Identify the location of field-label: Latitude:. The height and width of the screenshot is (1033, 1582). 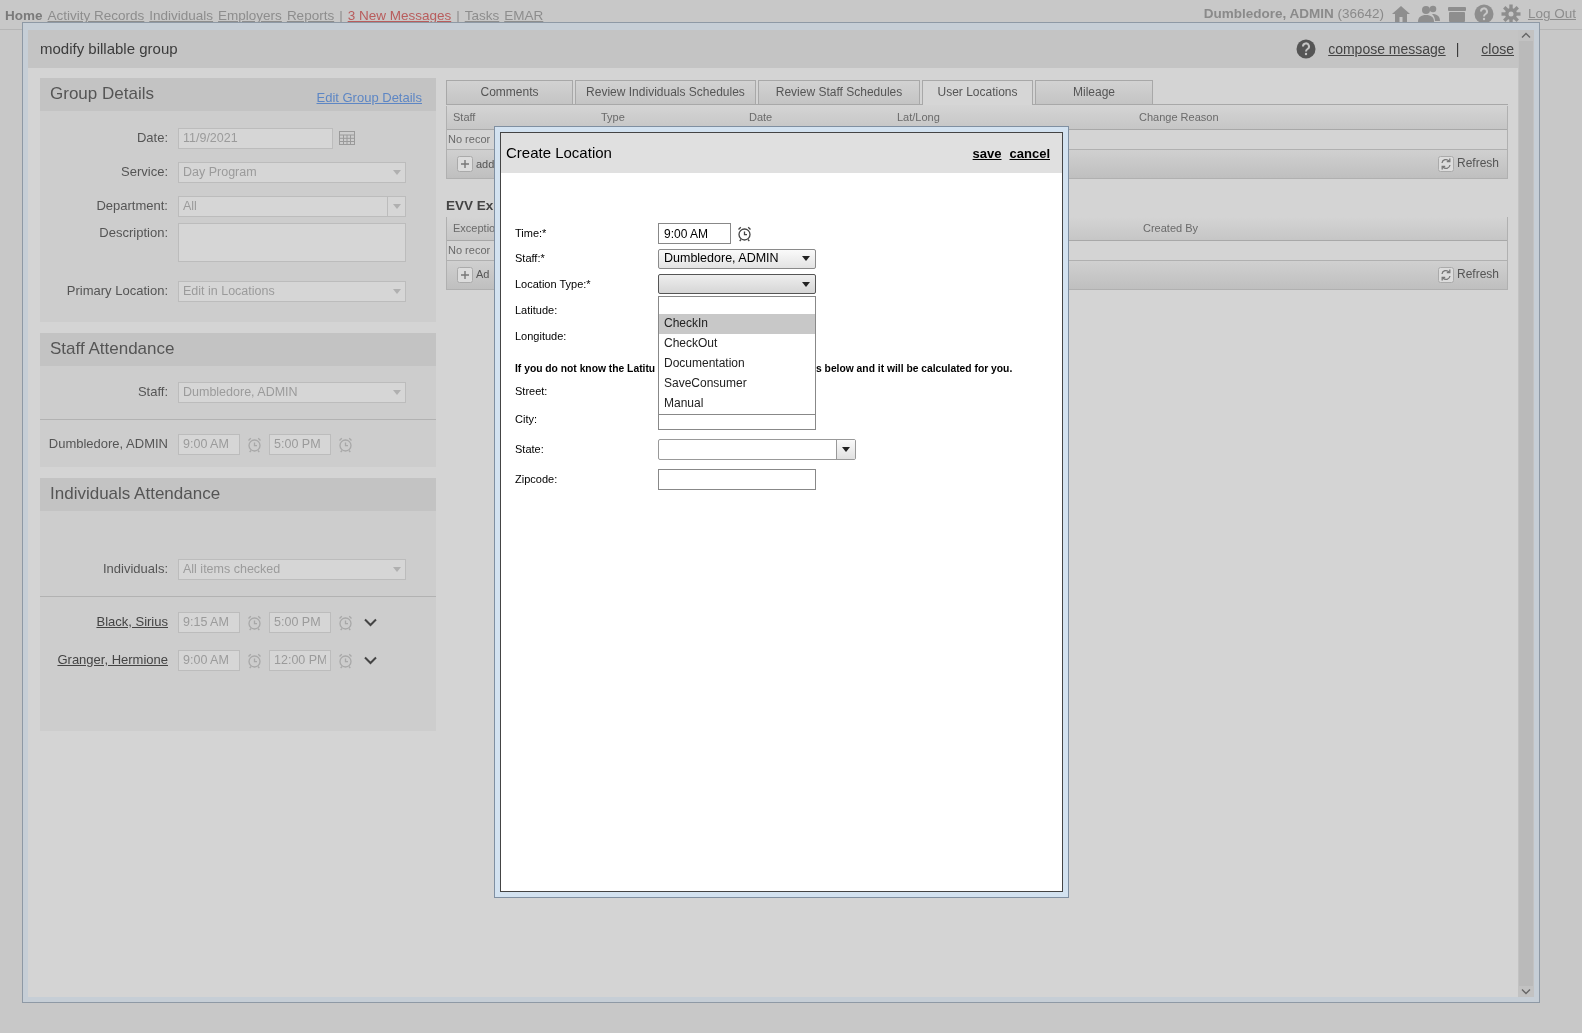
(537, 310).